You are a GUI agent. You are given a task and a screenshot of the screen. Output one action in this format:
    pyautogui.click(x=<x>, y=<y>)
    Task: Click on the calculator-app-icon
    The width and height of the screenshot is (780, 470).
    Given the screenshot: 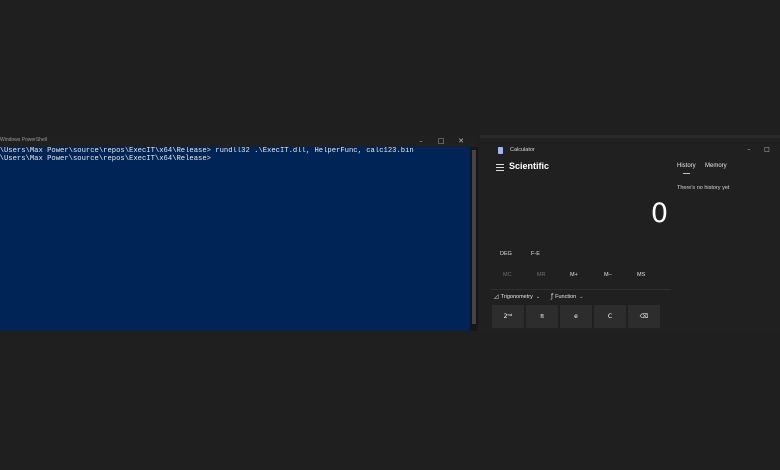 What is the action you would take?
    pyautogui.click(x=500, y=150)
    